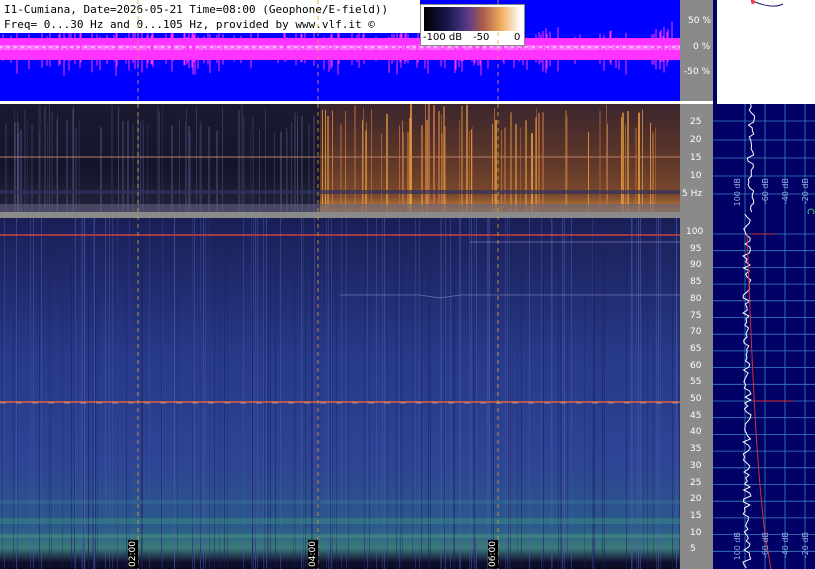 This screenshot has height=569, width=815. Describe the element at coordinates (696, 415) in the screenshot. I see `lower-freq-label: 45` at that location.